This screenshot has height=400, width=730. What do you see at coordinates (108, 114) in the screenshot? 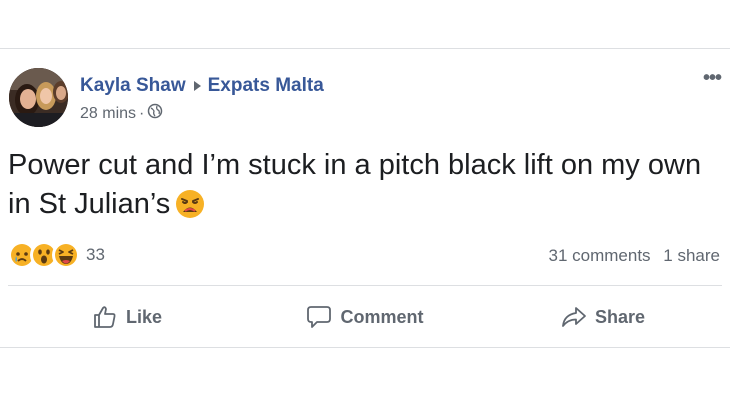
I see `post-timestamp: 28 mins` at bounding box center [108, 114].